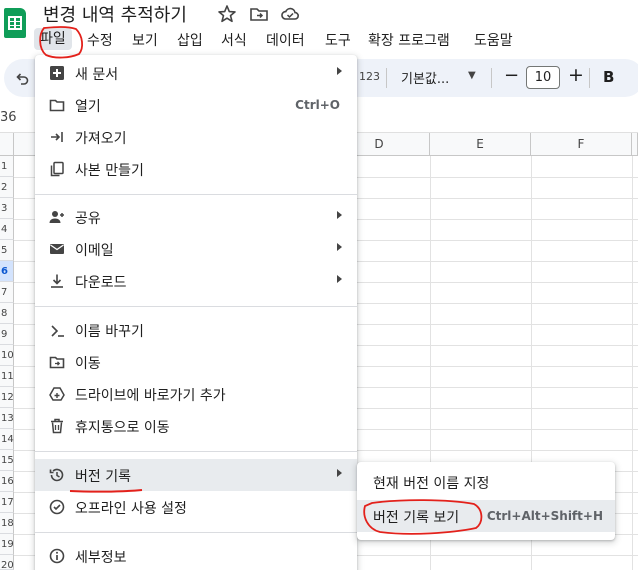 The height and width of the screenshot is (570, 638). What do you see at coordinates (259, 14) in the screenshot?
I see `move-to-folder-icon` at bounding box center [259, 14].